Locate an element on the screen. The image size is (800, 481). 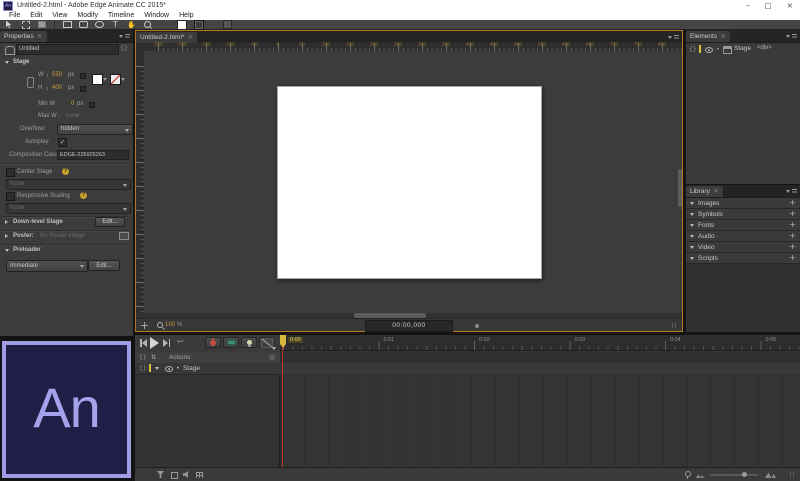
easing-menu-caret-icon is located at coordinates (274, 348).